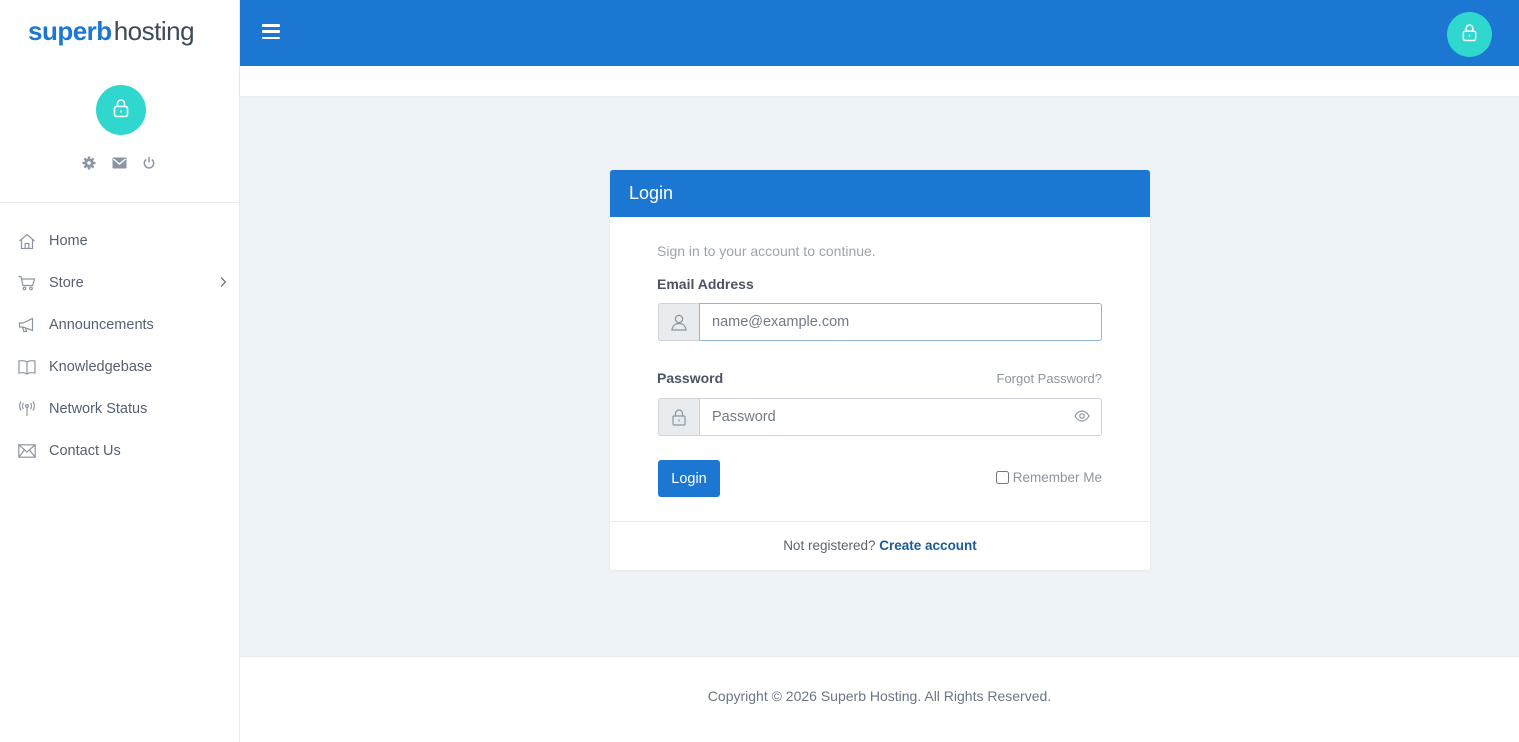 This screenshot has width=1519, height=742. Describe the element at coordinates (27, 241) in the screenshot. I see `home-icon` at that location.